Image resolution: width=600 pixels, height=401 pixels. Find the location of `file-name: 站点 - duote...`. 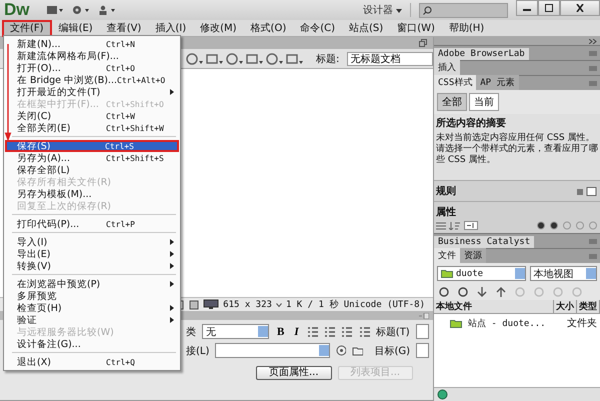

file-name: 站点 - duote... is located at coordinates (507, 323).